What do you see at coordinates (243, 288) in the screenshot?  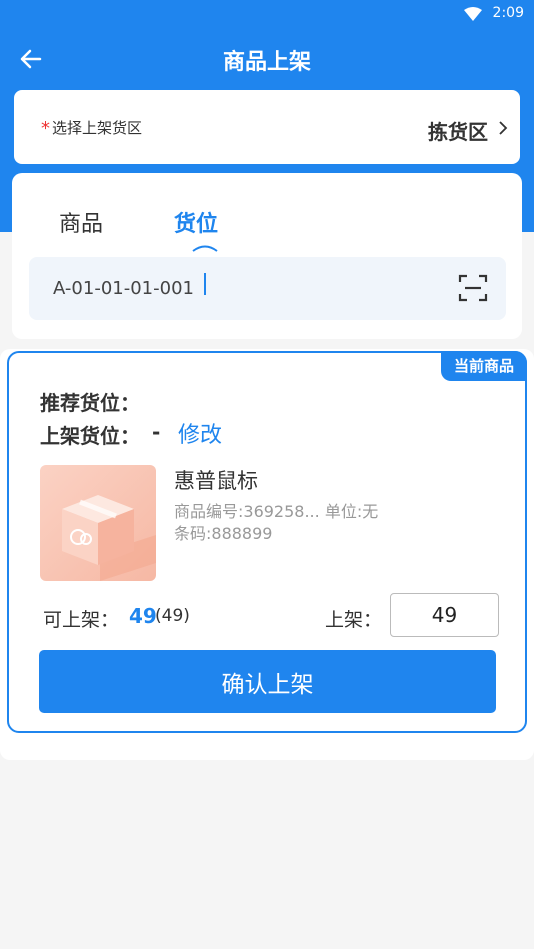 I see `location-input` at bounding box center [243, 288].